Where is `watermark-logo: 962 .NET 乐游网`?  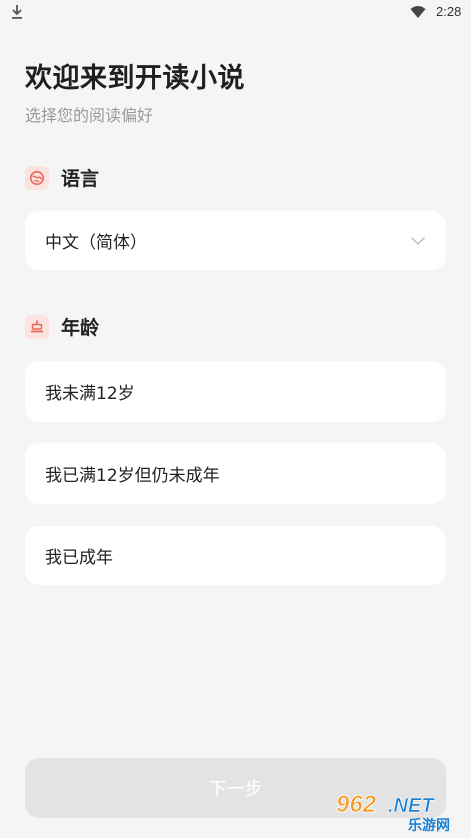
watermark-logo: 962 .NET 乐游网 is located at coordinates (393, 812).